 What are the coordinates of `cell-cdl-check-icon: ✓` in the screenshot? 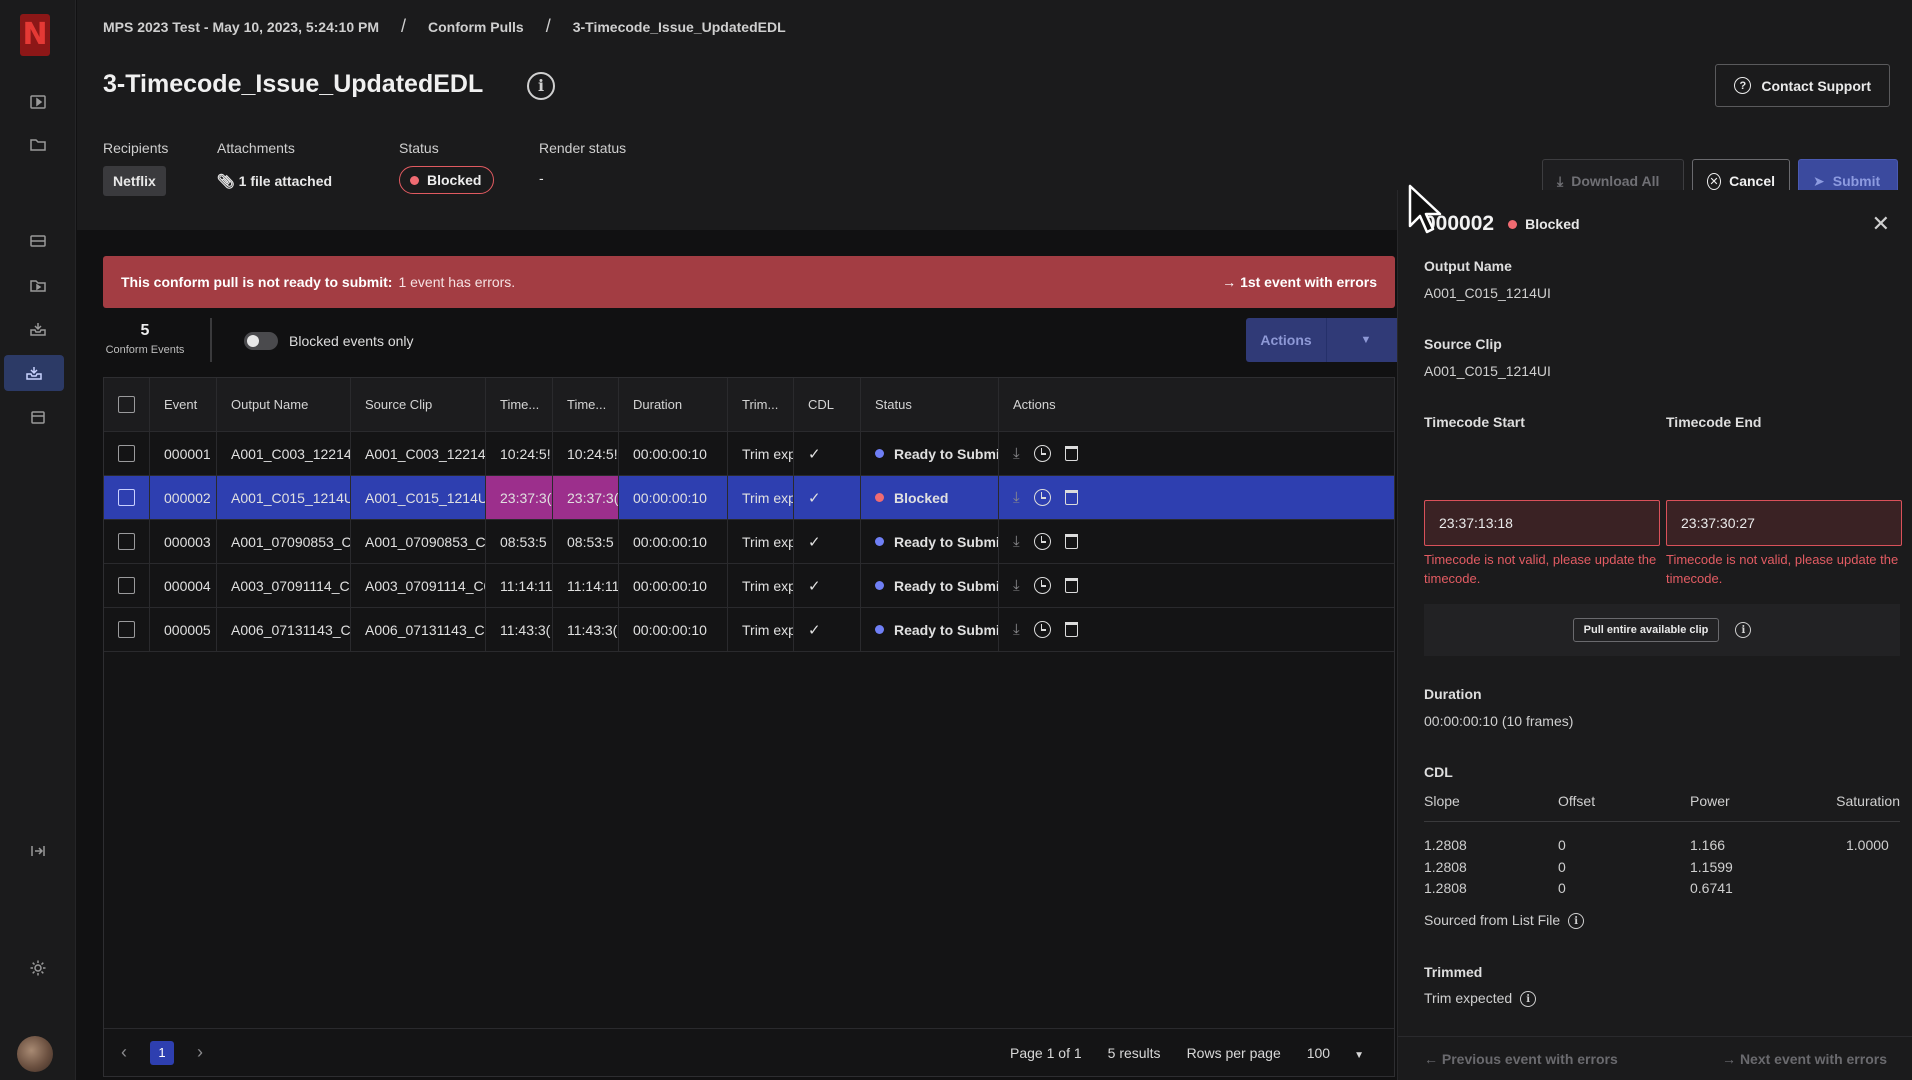 It's located at (827, 497).